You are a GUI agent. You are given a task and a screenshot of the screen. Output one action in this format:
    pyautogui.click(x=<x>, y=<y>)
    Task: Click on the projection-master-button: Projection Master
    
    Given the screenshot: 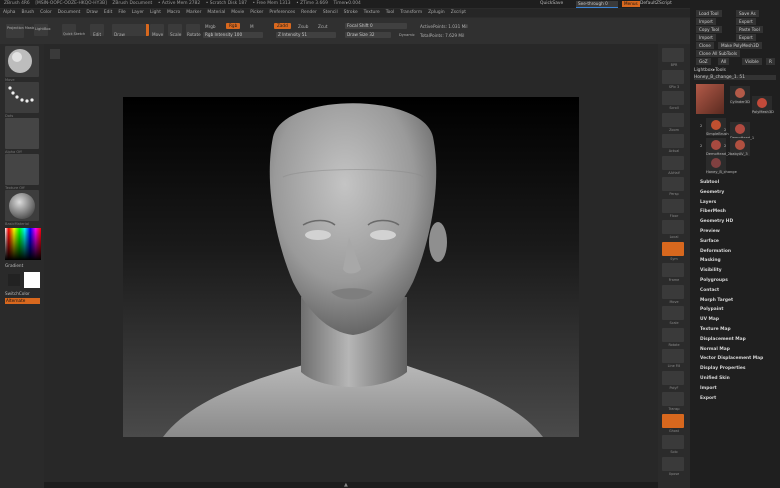 What is the action you would take?
    pyautogui.click(x=21, y=31)
    